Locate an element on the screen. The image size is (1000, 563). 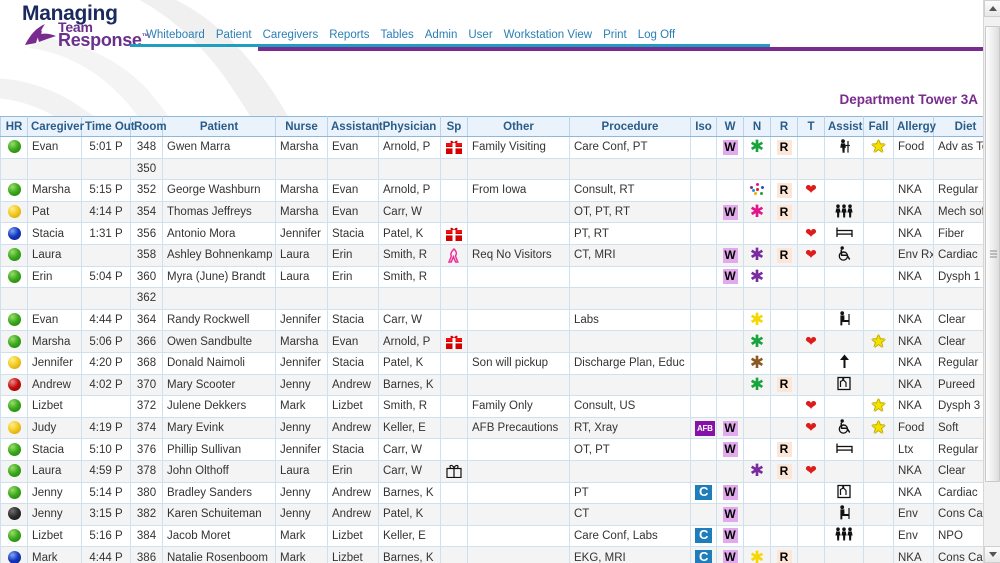
cell-allergy is located at coordinates (913, 298).